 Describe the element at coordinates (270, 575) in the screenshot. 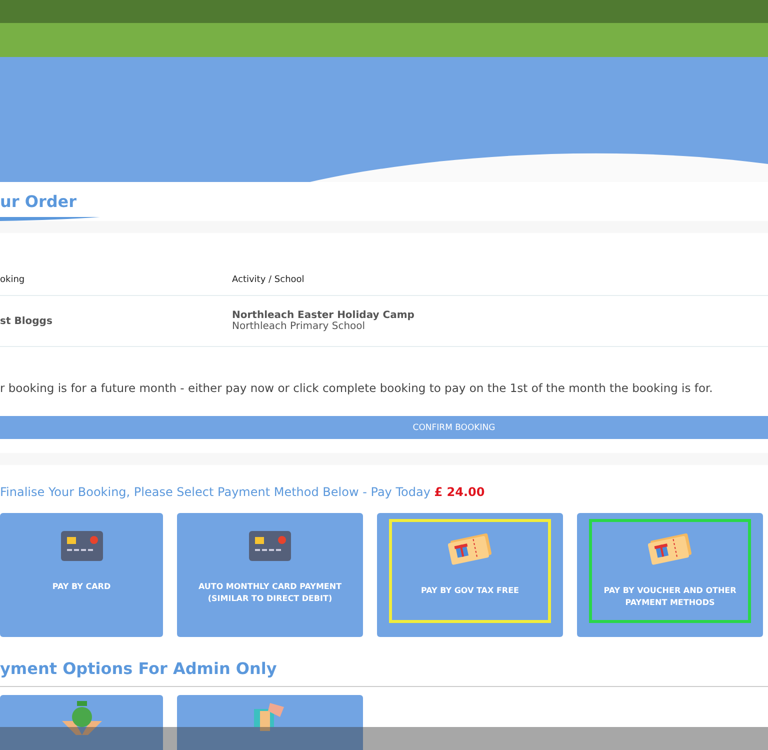

I see `payment-method-button: AUTO MONTHLY CARD PAYMENT (SIMILAR TO DIRECT DEBIT)` at that location.